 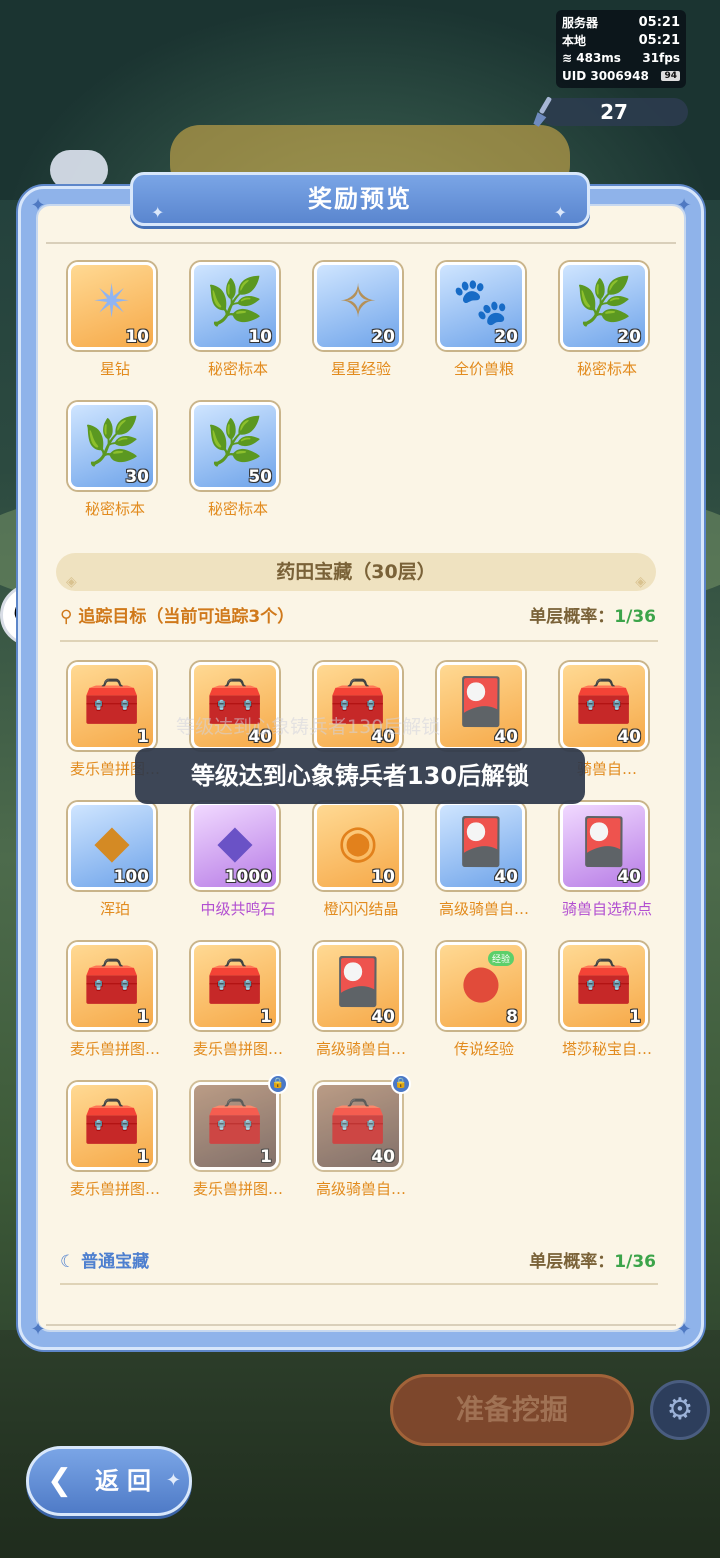 I want to click on back-button: ❮ 返回 ✦, so click(x=109, y=1481).